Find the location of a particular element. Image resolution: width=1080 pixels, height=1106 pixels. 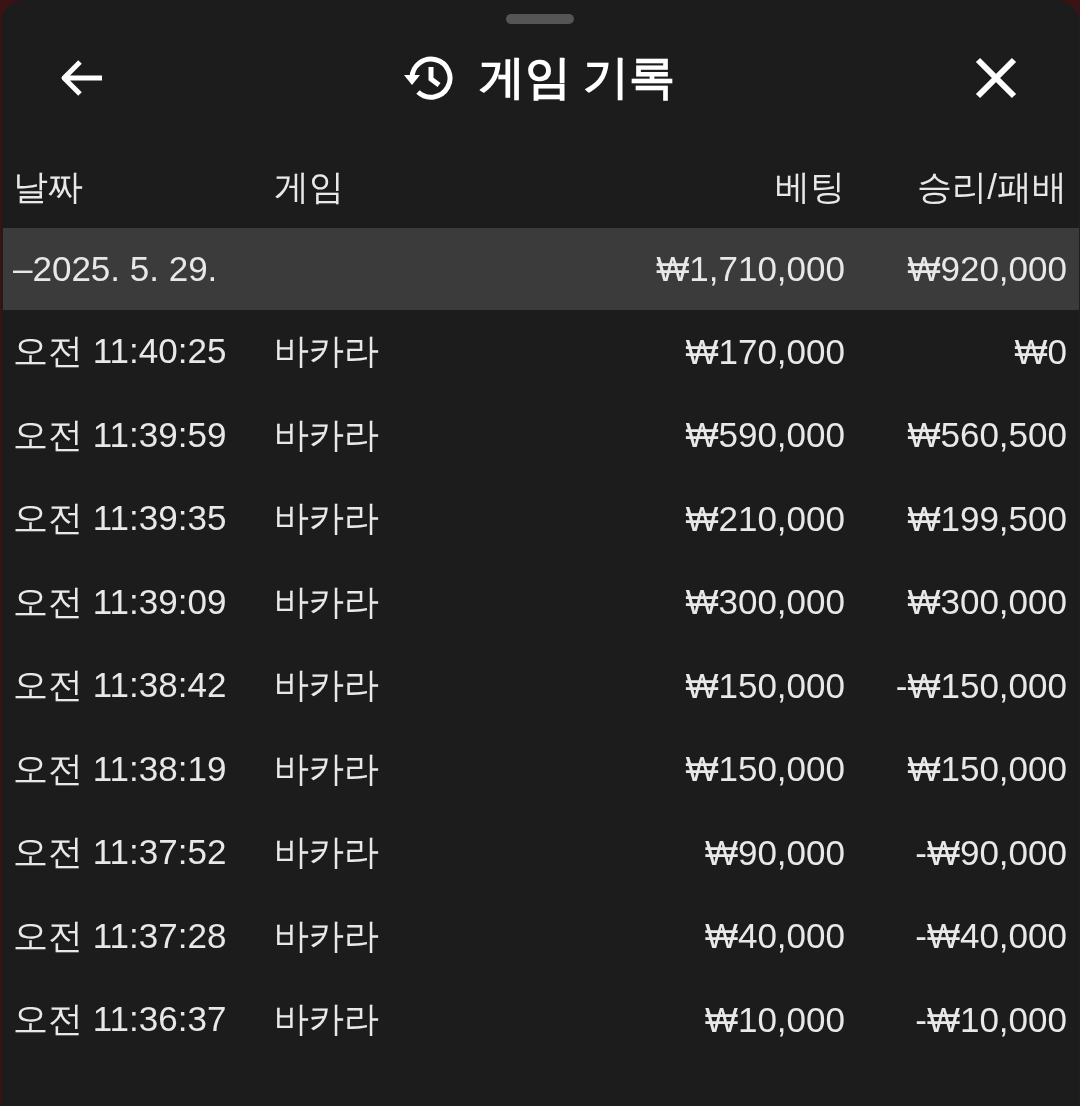

group-result-total: ₩920,000 is located at coordinates (986, 269).